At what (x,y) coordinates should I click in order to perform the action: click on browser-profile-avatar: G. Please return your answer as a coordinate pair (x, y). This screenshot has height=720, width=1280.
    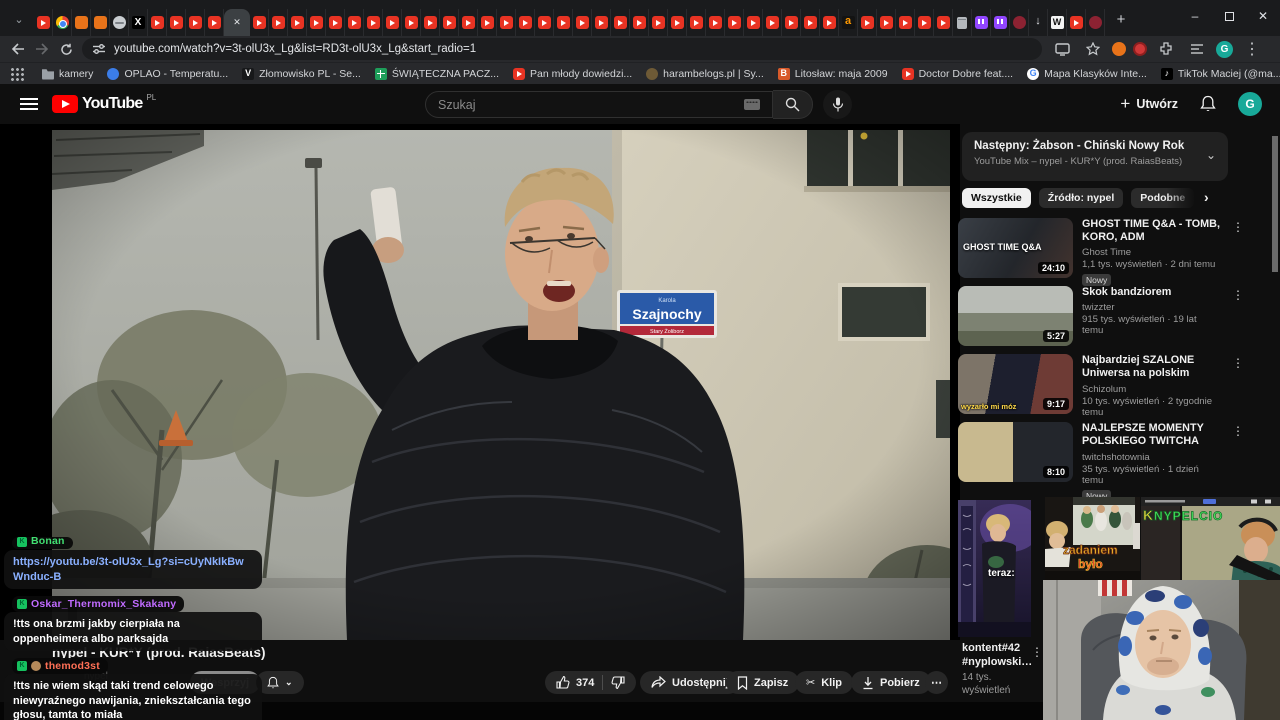
    Looking at the image, I should click on (1224, 49).